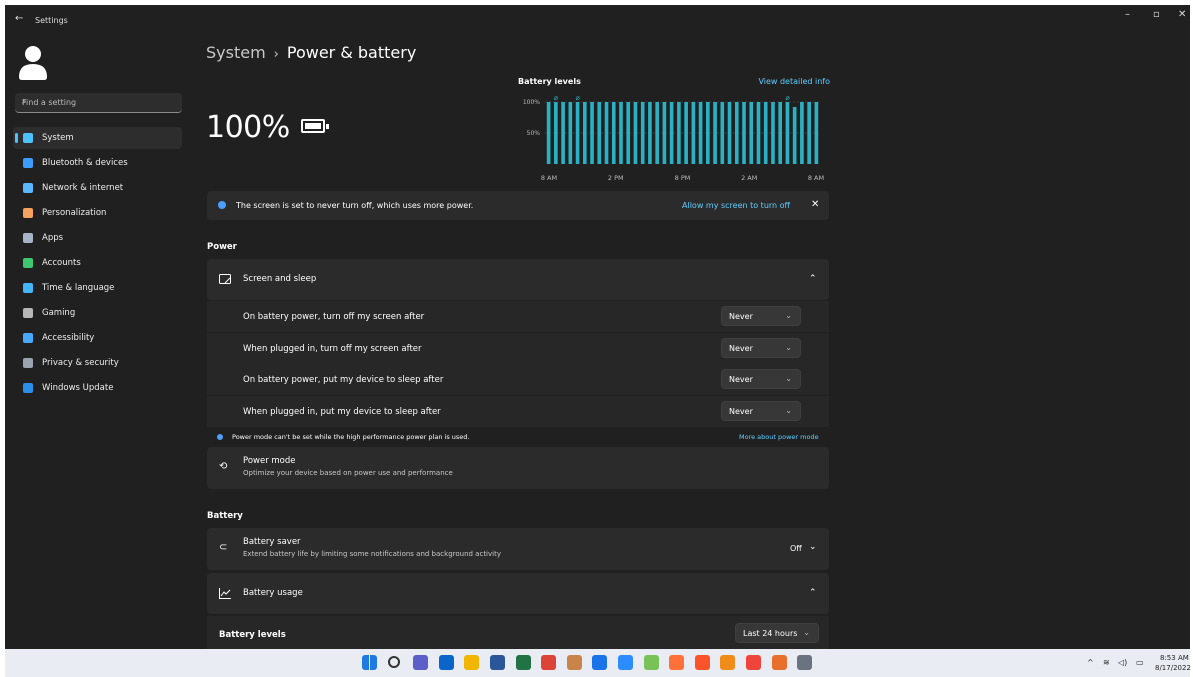 This screenshot has height=677, width=1193. Describe the element at coordinates (393, 662) in the screenshot. I see `search-icon` at that location.